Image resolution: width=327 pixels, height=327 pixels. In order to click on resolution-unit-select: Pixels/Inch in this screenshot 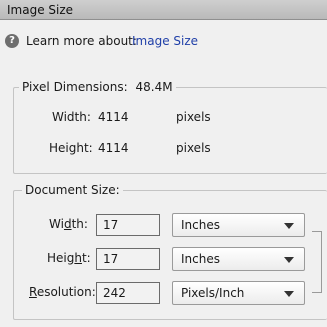, I will do `click(238, 293)`.